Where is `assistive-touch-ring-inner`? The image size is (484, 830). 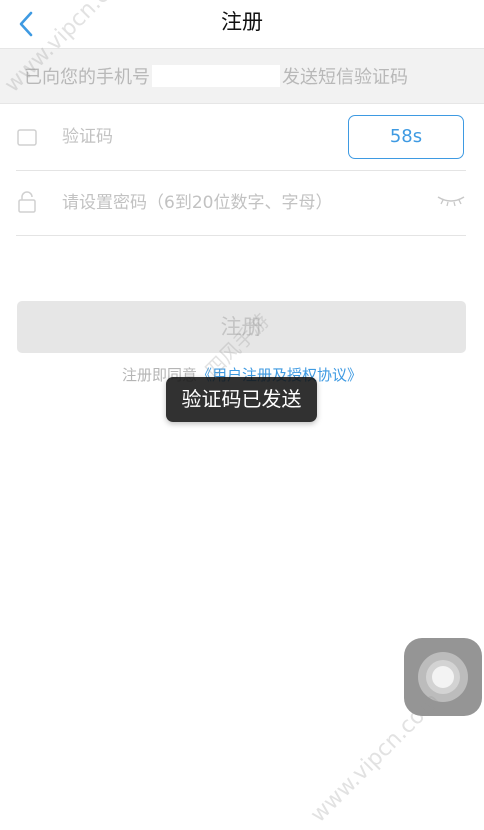 assistive-touch-ring-inner is located at coordinates (443, 677).